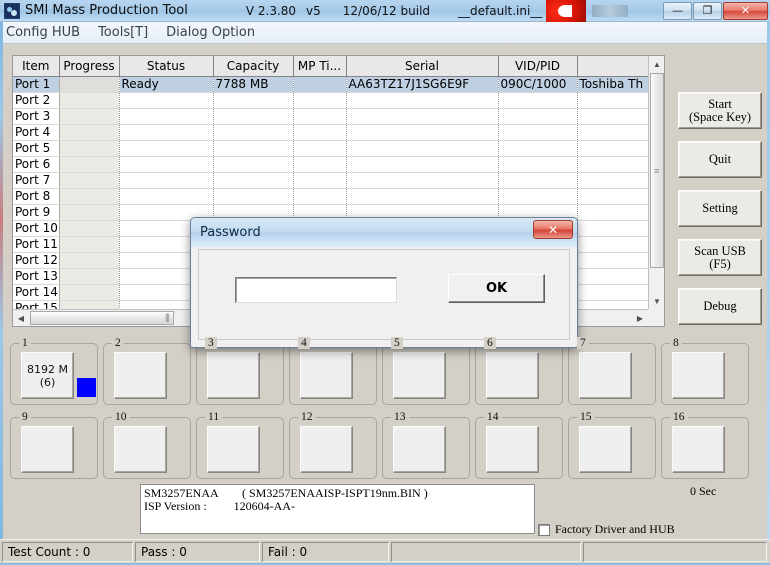  I want to click on table-row: Port 3, so click(330, 116).